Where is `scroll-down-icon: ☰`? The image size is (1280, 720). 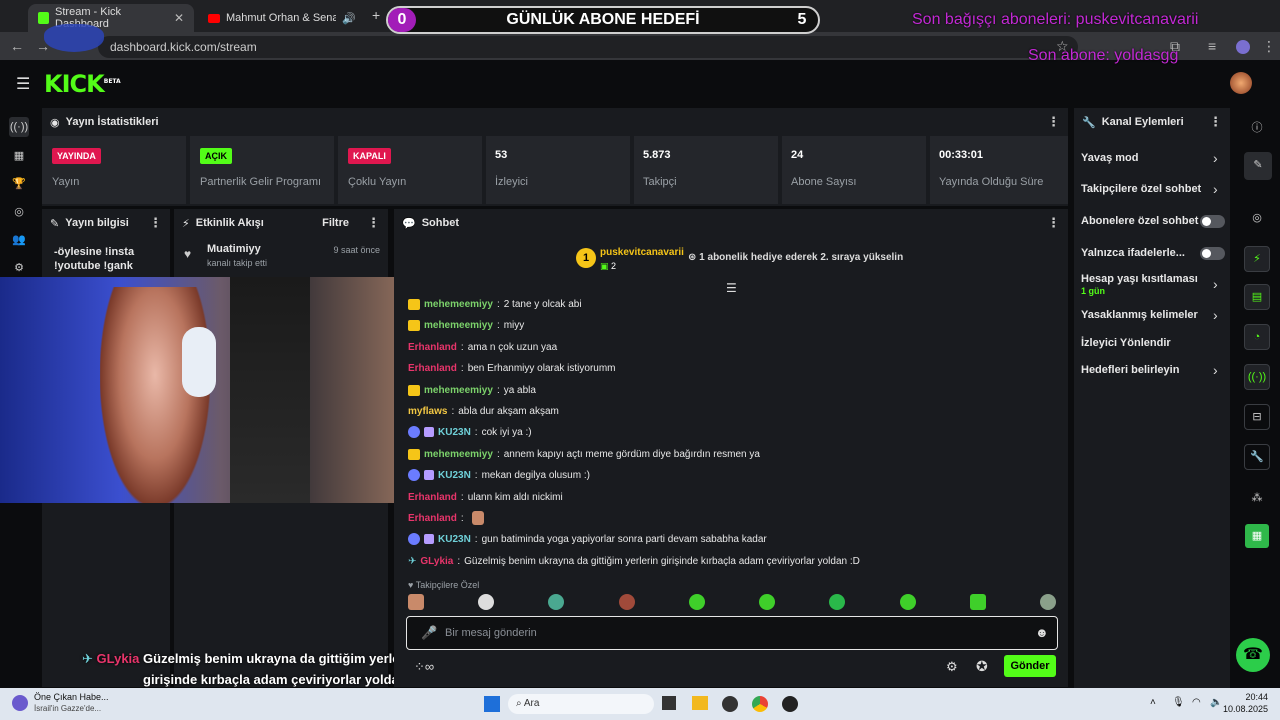
scroll-down-icon: ☰ is located at coordinates (731, 288).